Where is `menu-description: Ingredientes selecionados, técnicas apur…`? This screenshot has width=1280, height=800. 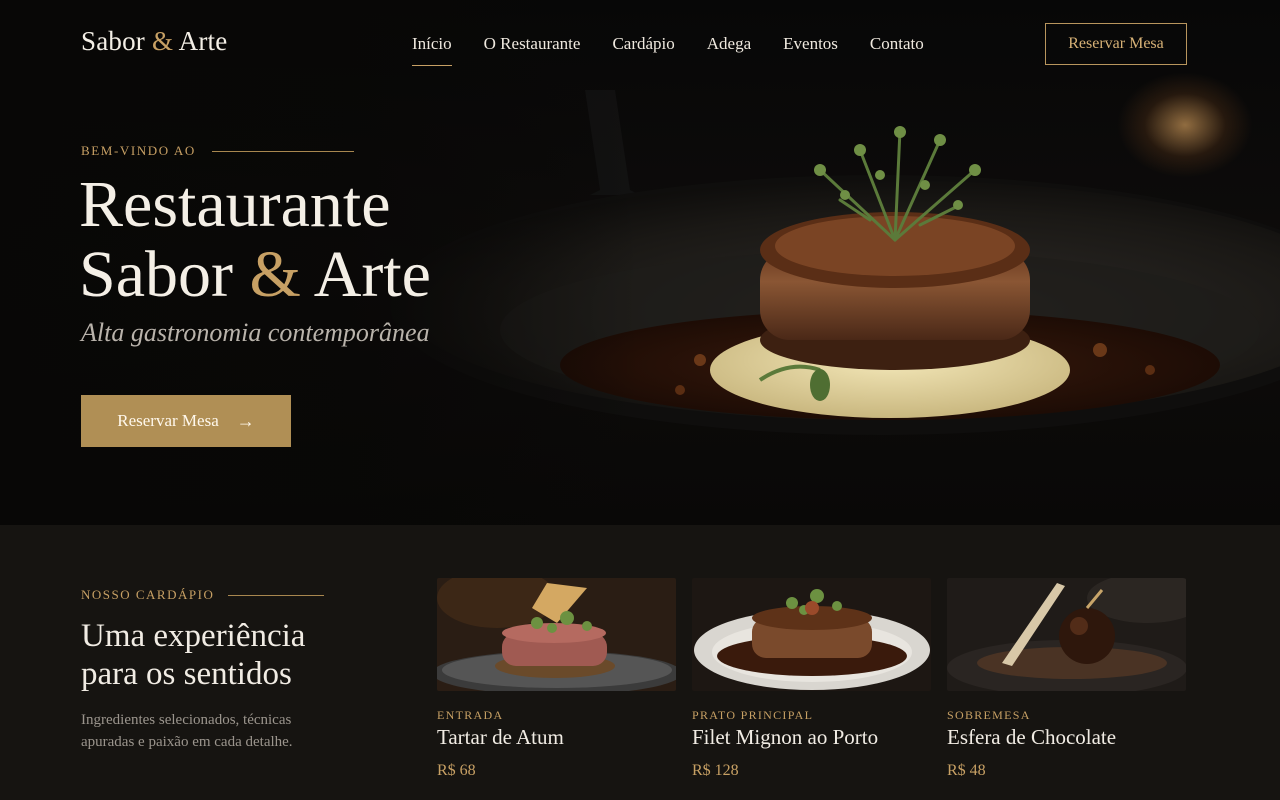
menu-description: Ingredientes selecionados, técnicas apur… is located at coordinates (187, 731).